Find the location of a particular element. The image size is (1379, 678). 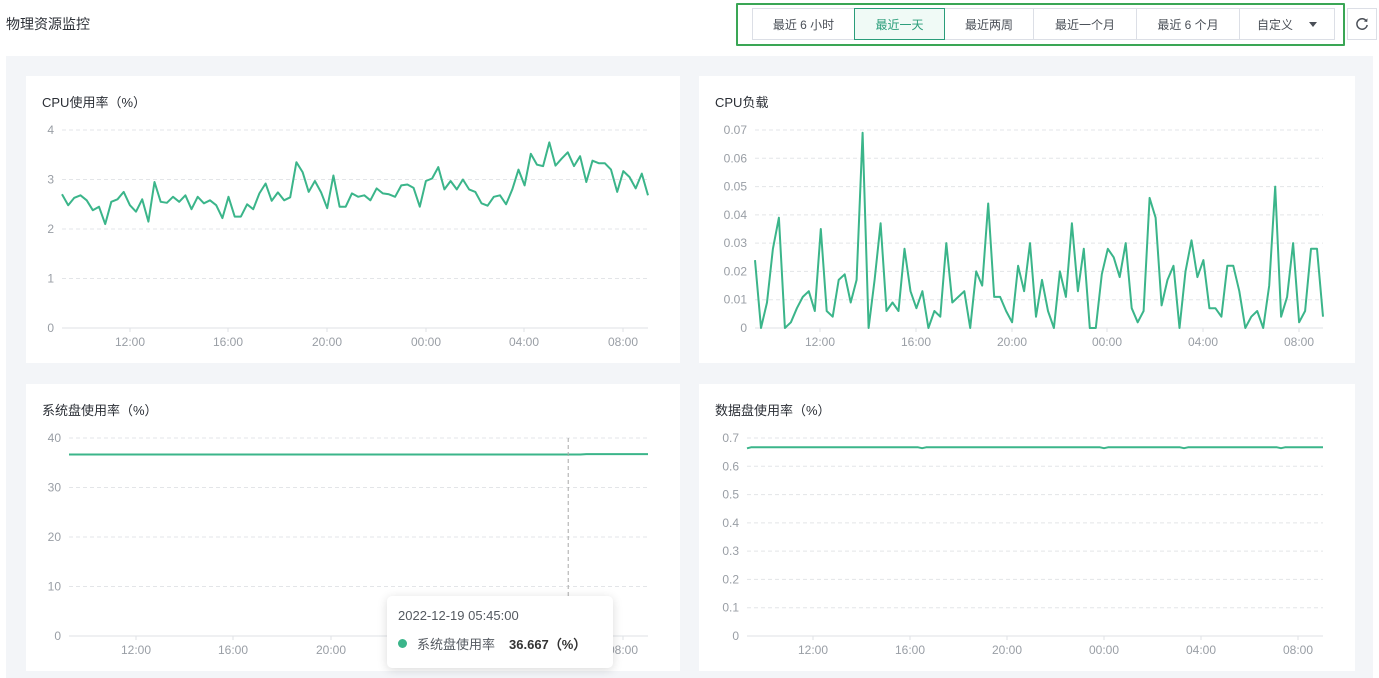

y-tick-label: 0.6 is located at coordinates (730, 466).